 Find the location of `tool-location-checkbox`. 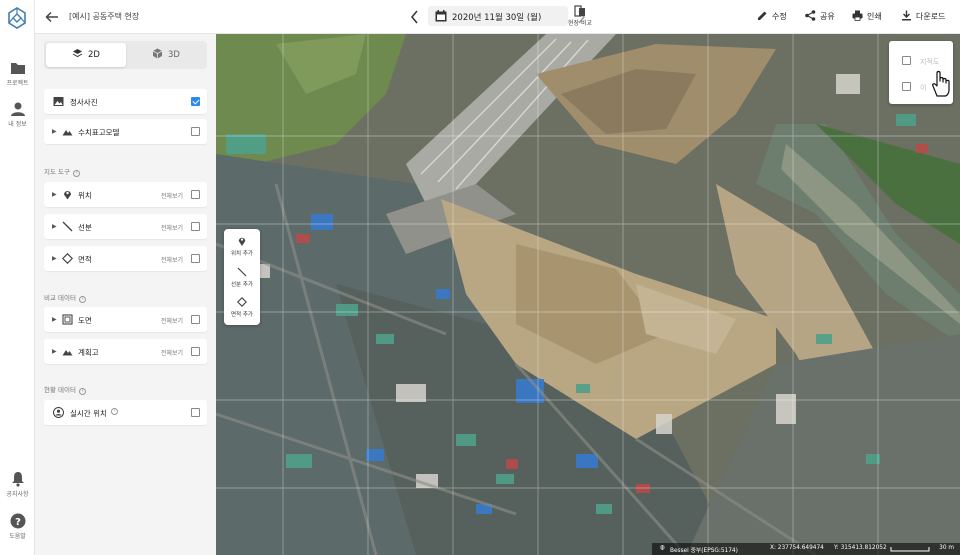

tool-location-checkbox is located at coordinates (195, 194).